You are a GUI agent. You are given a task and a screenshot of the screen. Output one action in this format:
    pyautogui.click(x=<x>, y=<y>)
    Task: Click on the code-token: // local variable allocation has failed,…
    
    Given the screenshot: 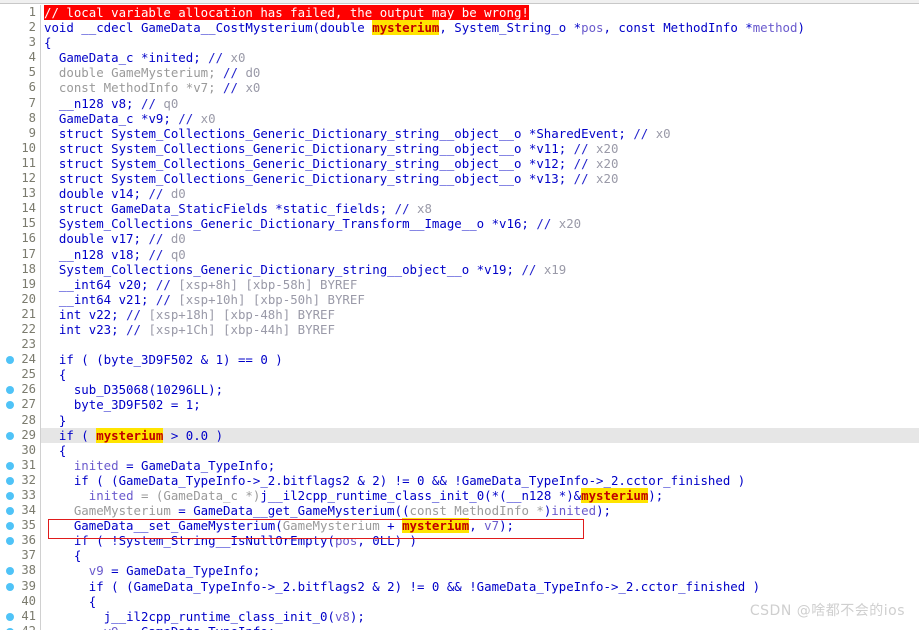 What is the action you would take?
    pyautogui.click(x=286, y=12)
    